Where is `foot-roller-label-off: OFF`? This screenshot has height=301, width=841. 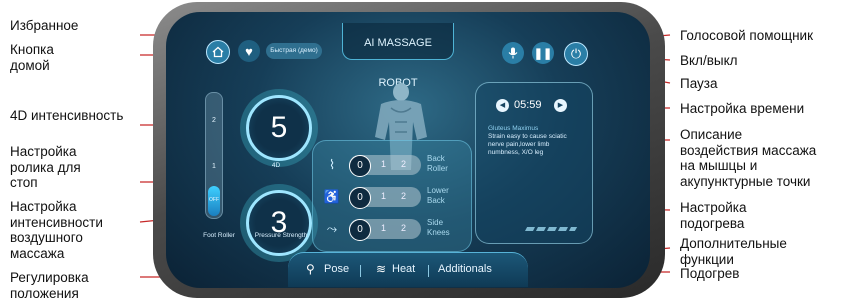
foot-roller-label-off: OFF is located at coordinates (214, 200).